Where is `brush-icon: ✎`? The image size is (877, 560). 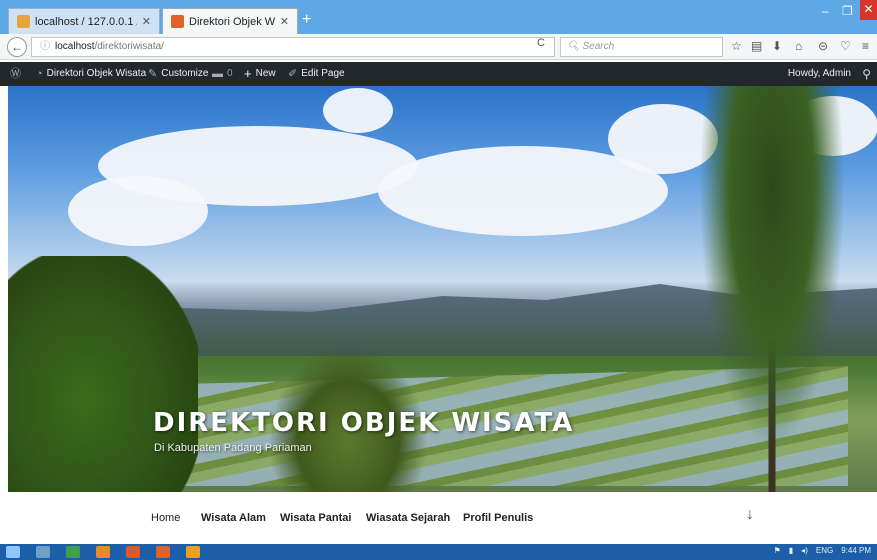
brush-icon: ✎ is located at coordinates (153, 74).